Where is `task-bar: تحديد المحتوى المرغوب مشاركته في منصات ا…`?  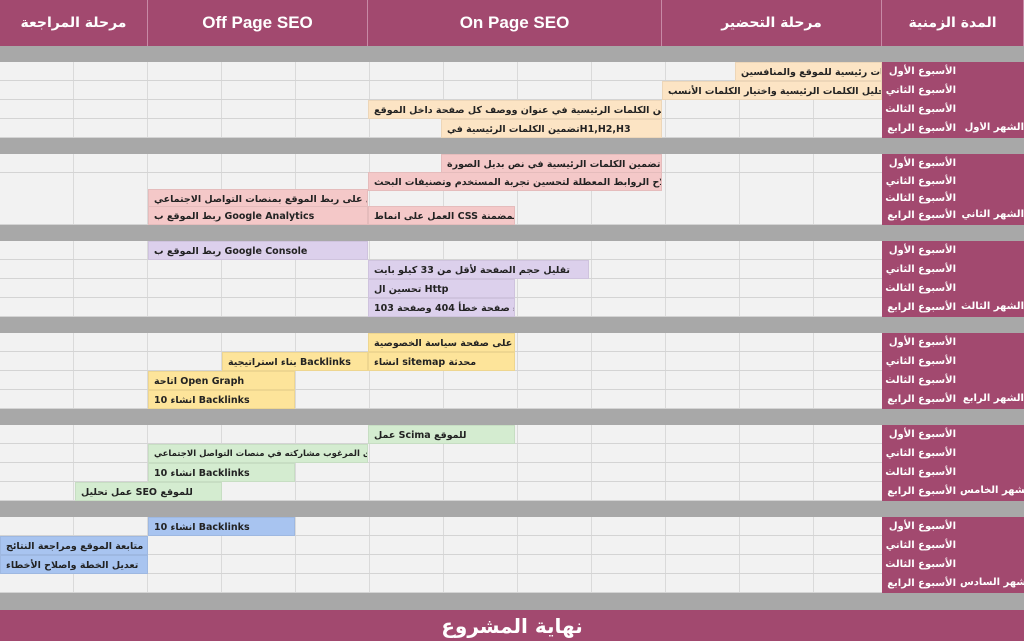
task-bar: تحديد المحتوى المرغوب مشاركته في منصات ا… is located at coordinates (258, 453).